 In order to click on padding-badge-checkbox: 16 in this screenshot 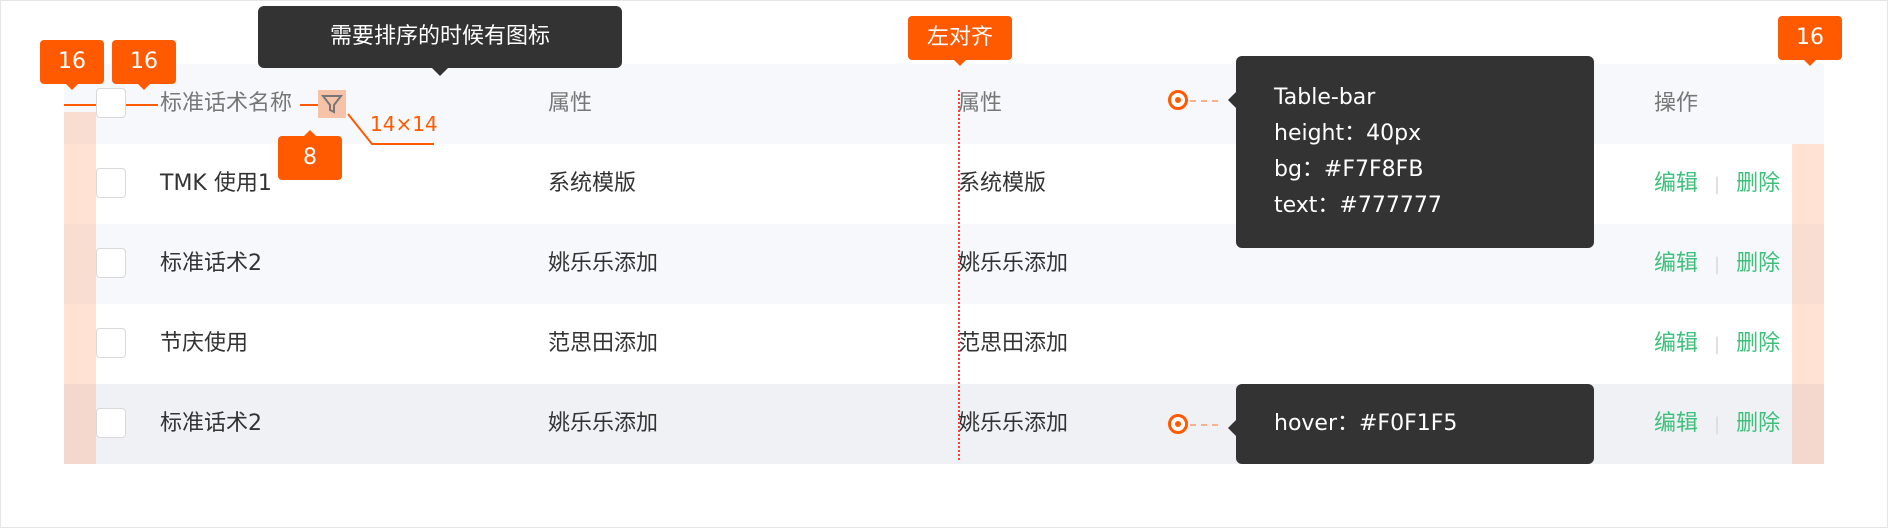, I will do `click(144, 65)`.